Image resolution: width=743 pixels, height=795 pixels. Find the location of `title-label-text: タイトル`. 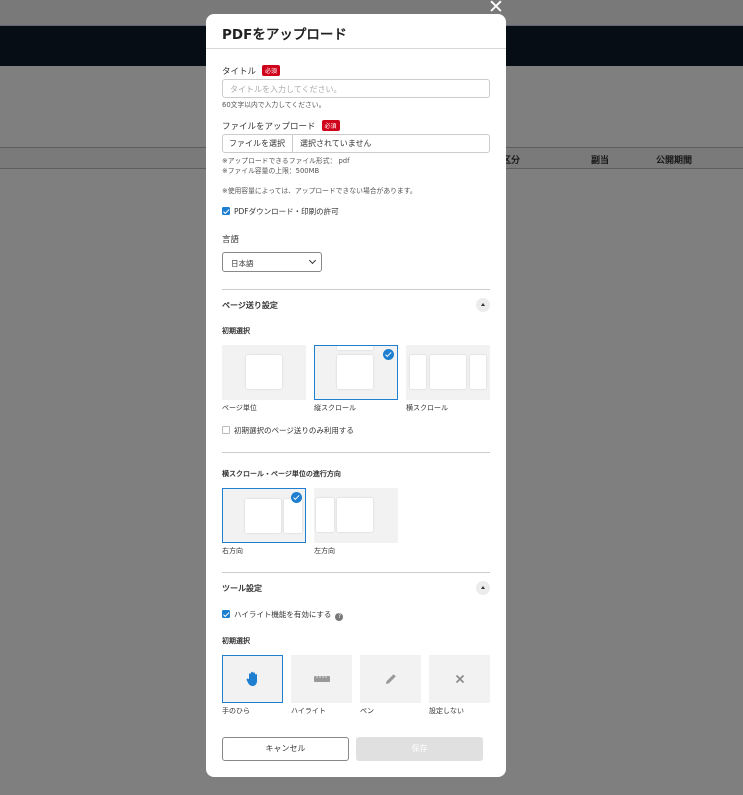

title-label-text: タイトル is located at coordinates (239, 72).